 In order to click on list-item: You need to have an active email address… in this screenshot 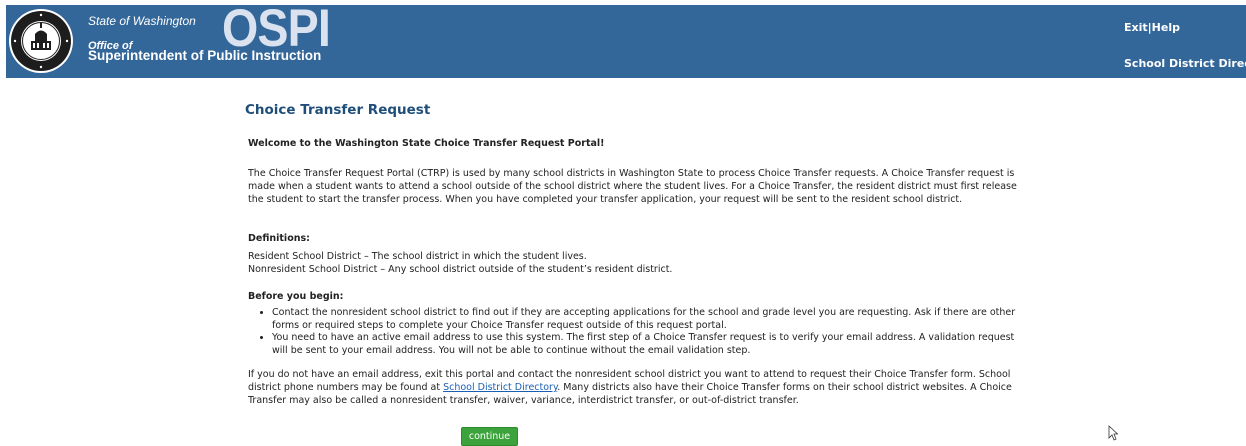, I will do `click(650, 344)`.